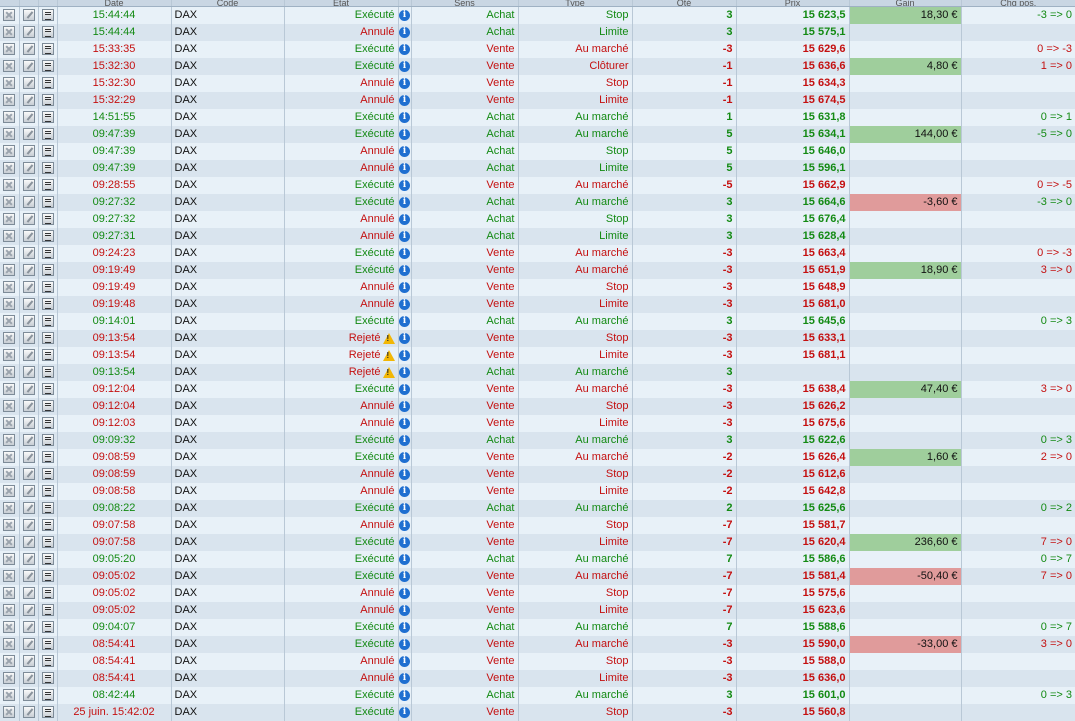 Image resolution: width=1075 pixels, height=721 pixels. I want to click on table-row: 09:12:03 DAX Annulé i Vente Limite -3 15 675,6, so click(537, 423).